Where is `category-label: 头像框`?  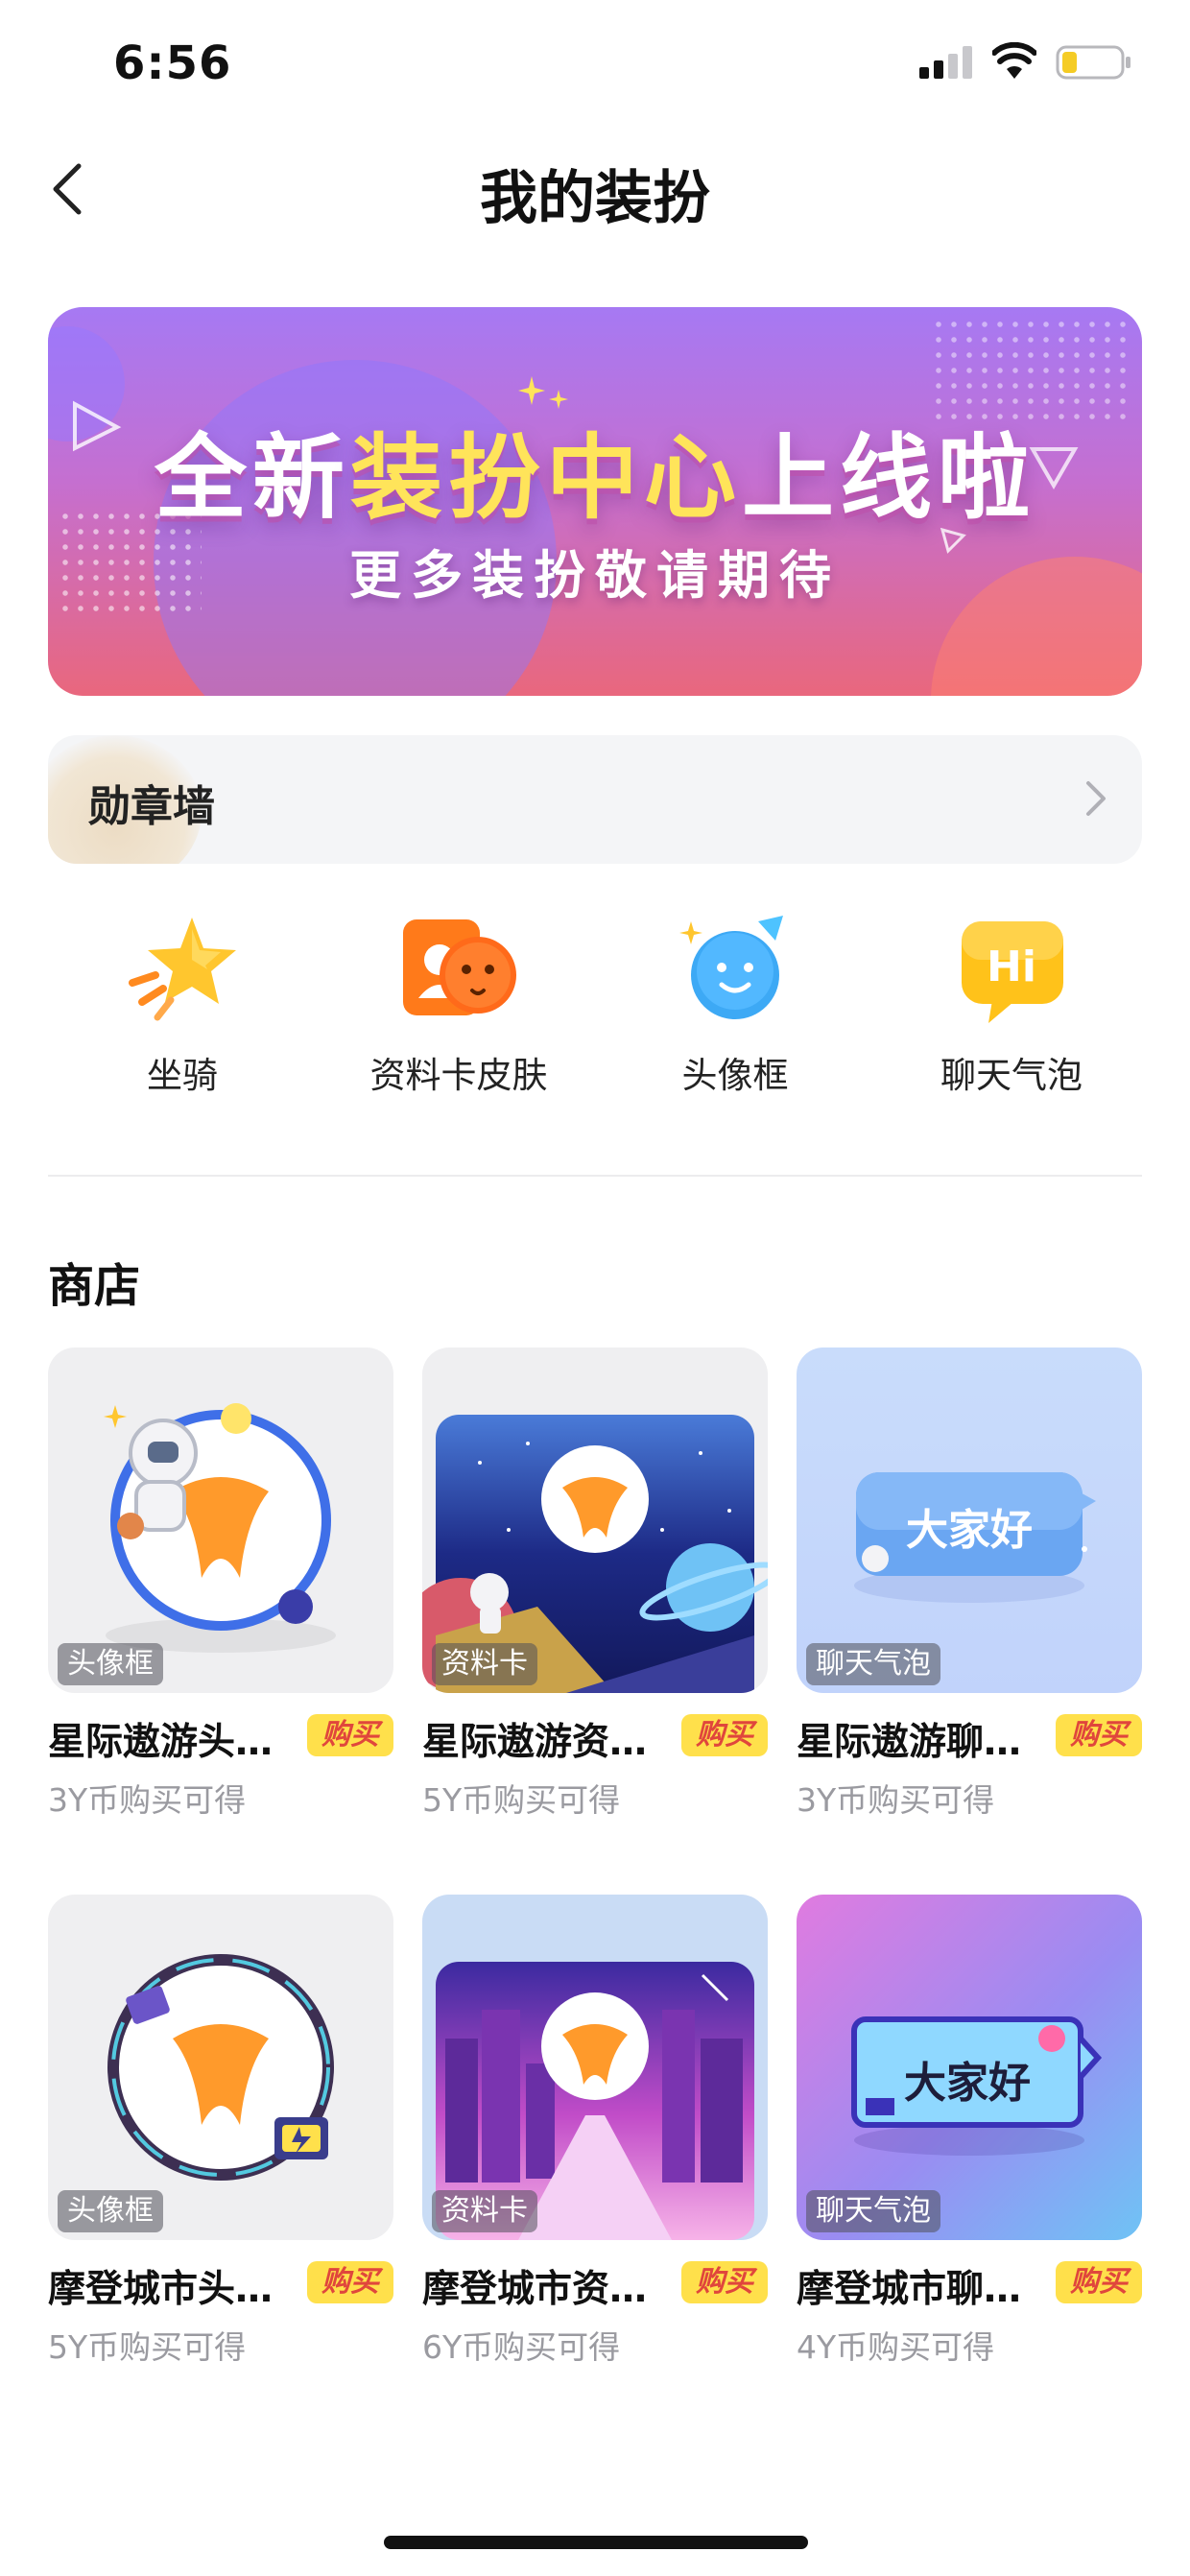 category-label: 头像框 is located at coordinates (735, 1075).